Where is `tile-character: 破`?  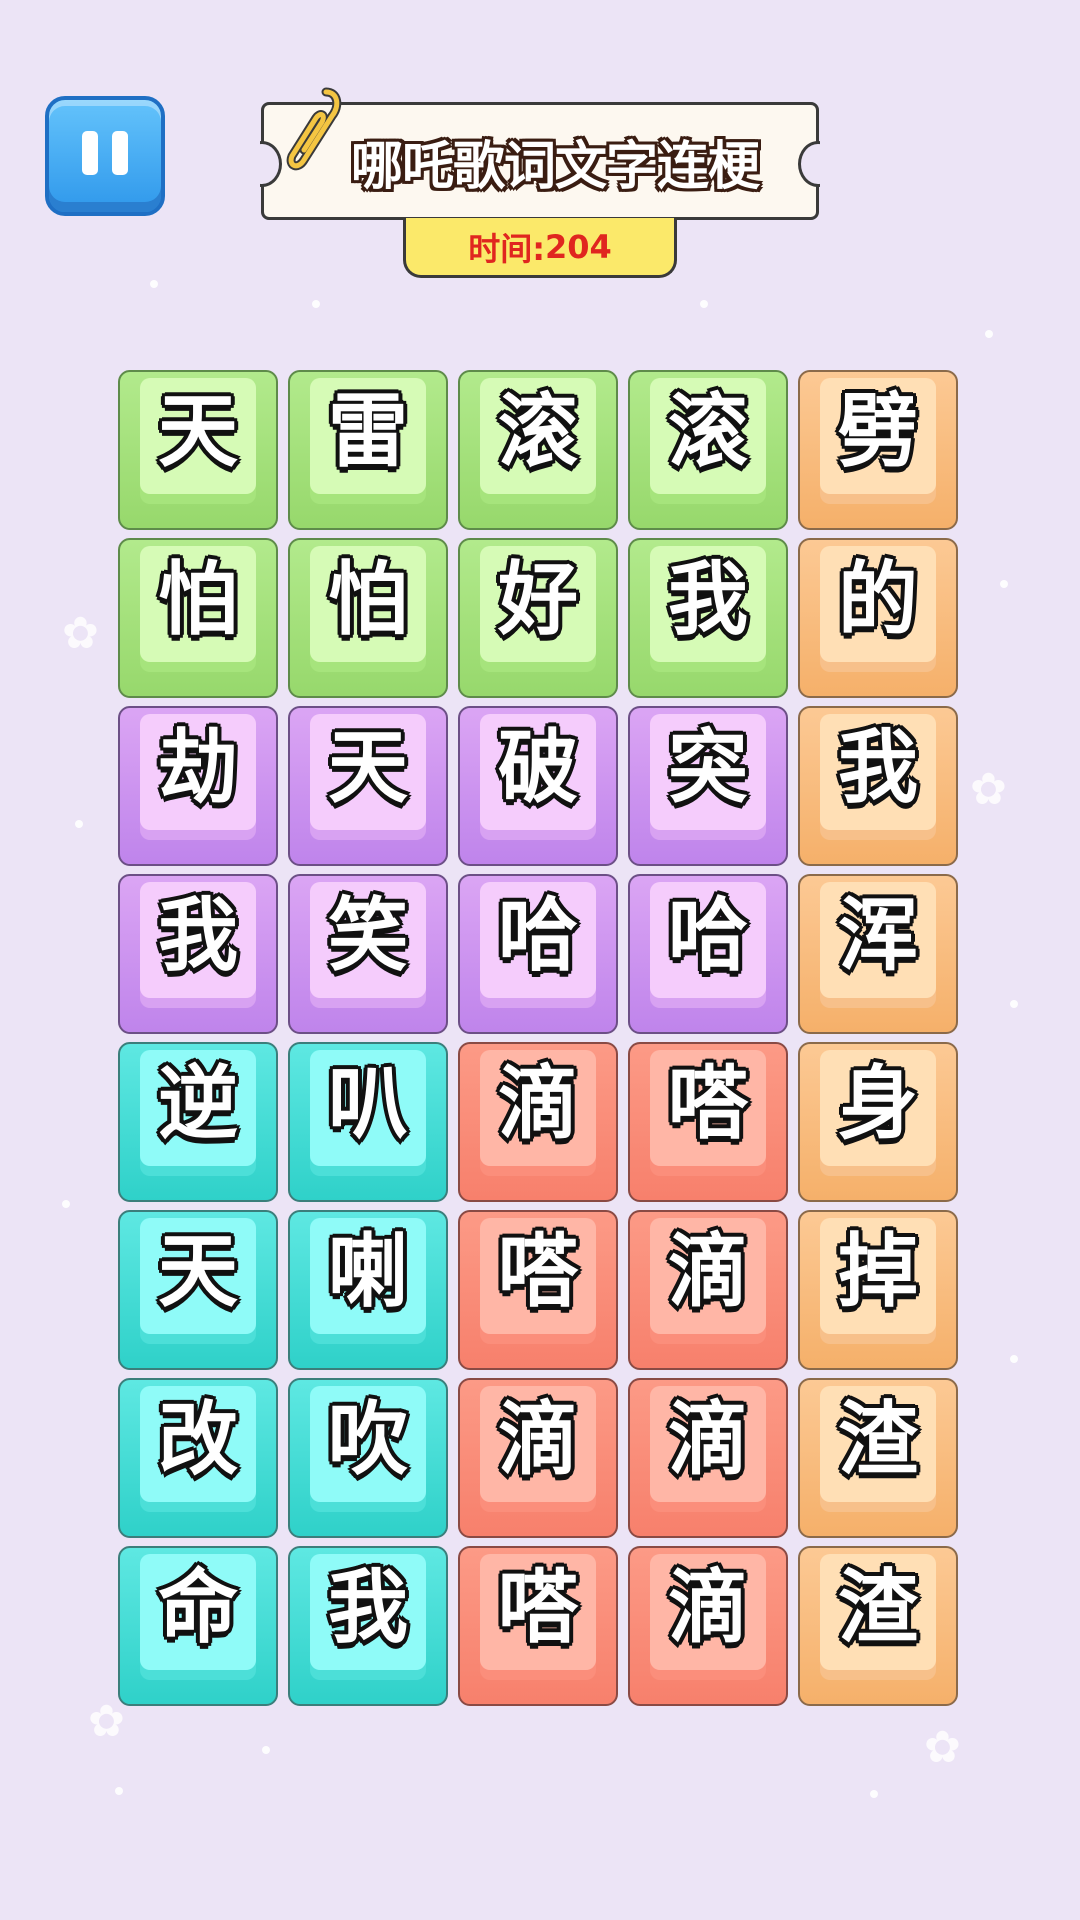 tile-character: 破 is located at coordinates (538, 767).